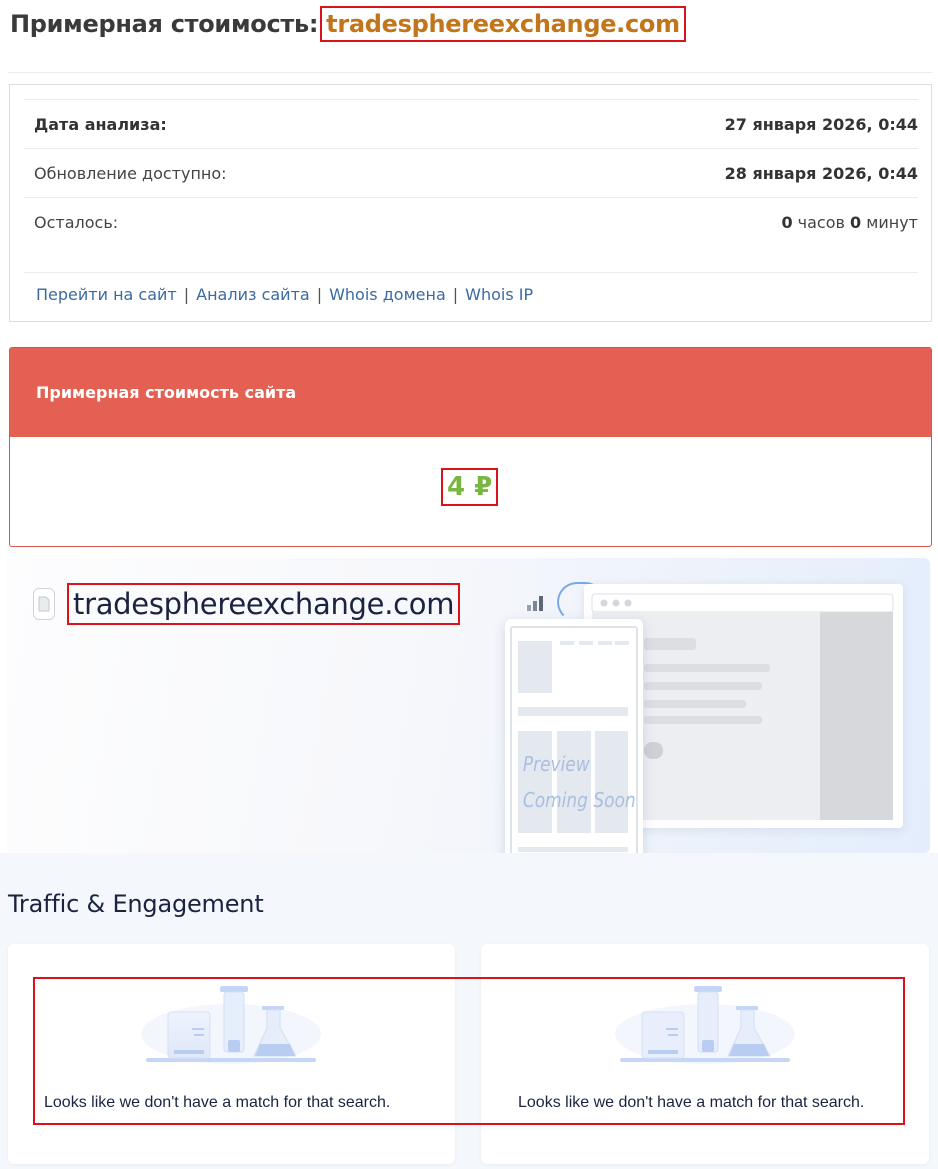 Image resolution: width=938 pixels, height=1169 pixels. I want to click on hours-unit: часов, so click(821, 222).